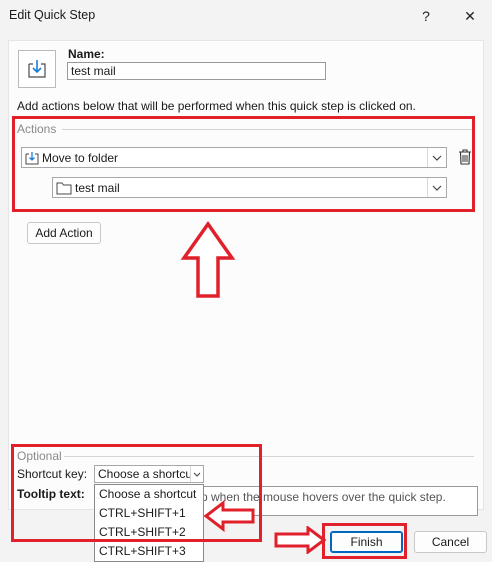 The height and width of the screenshot is (562, 492). I want to click on help-icon: ?, so click(426, 16).